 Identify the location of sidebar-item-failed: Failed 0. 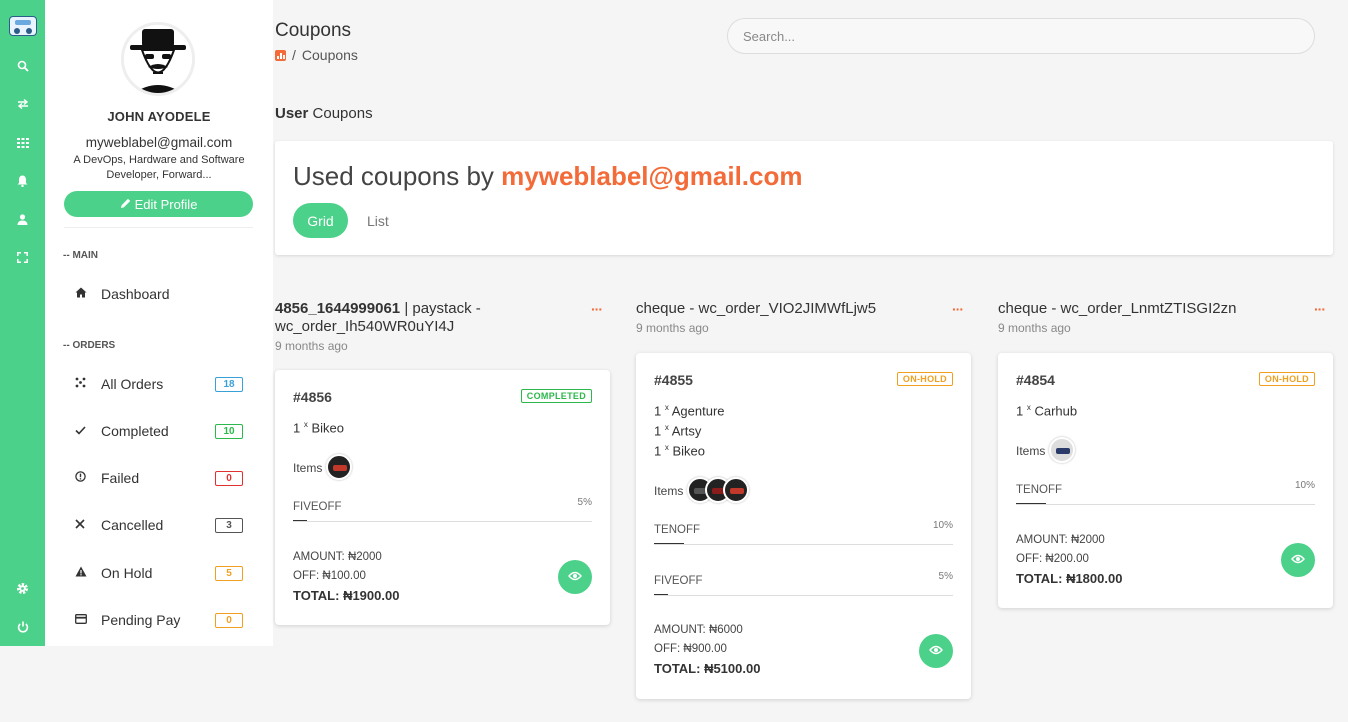
(159, 478).